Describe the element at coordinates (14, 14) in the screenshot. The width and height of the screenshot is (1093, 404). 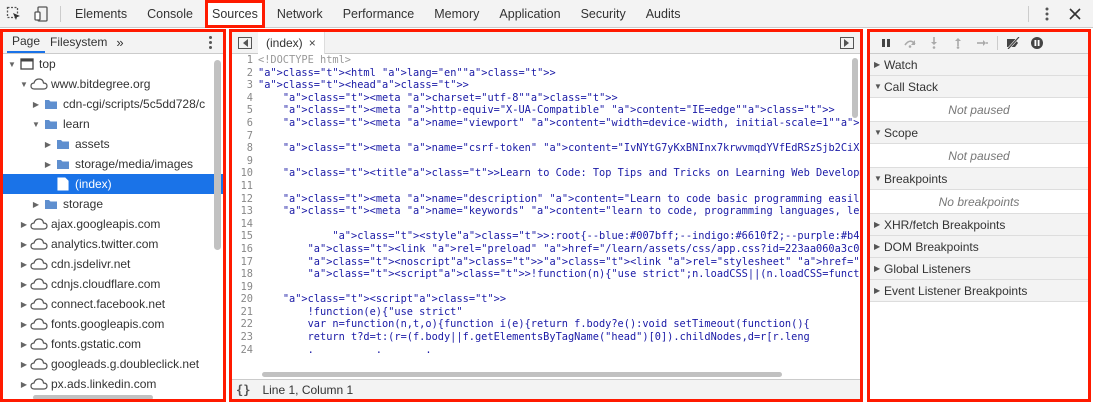
I see `inspect-element-icon` at that location.